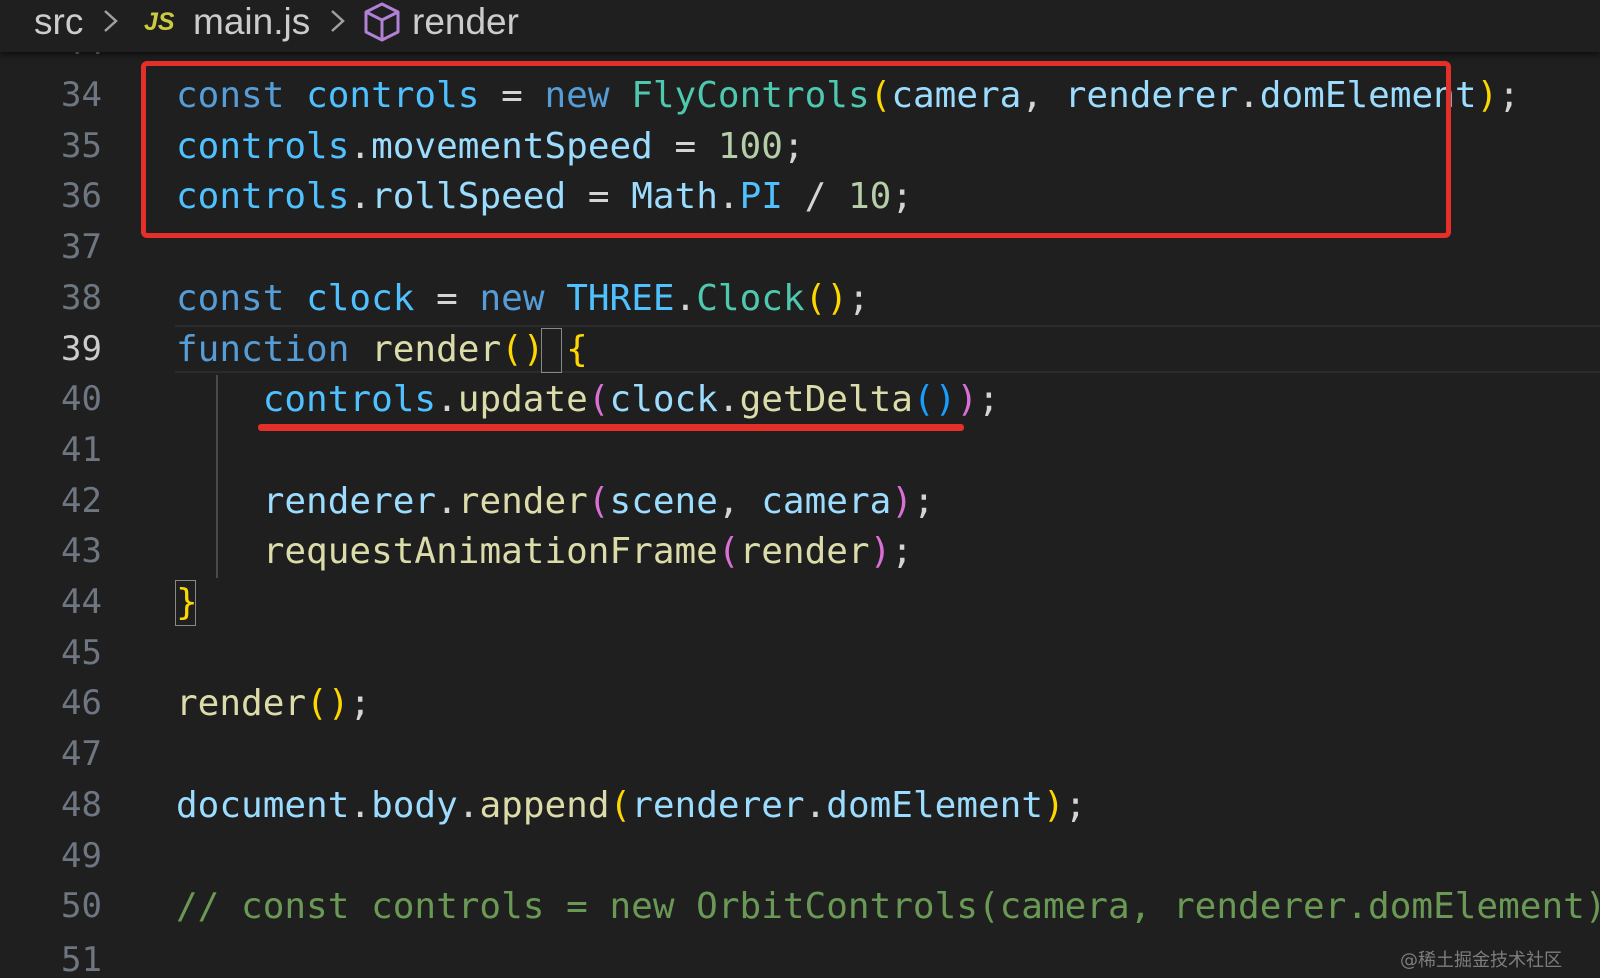  I want to click on code-line: 44}, so click(800, 602).